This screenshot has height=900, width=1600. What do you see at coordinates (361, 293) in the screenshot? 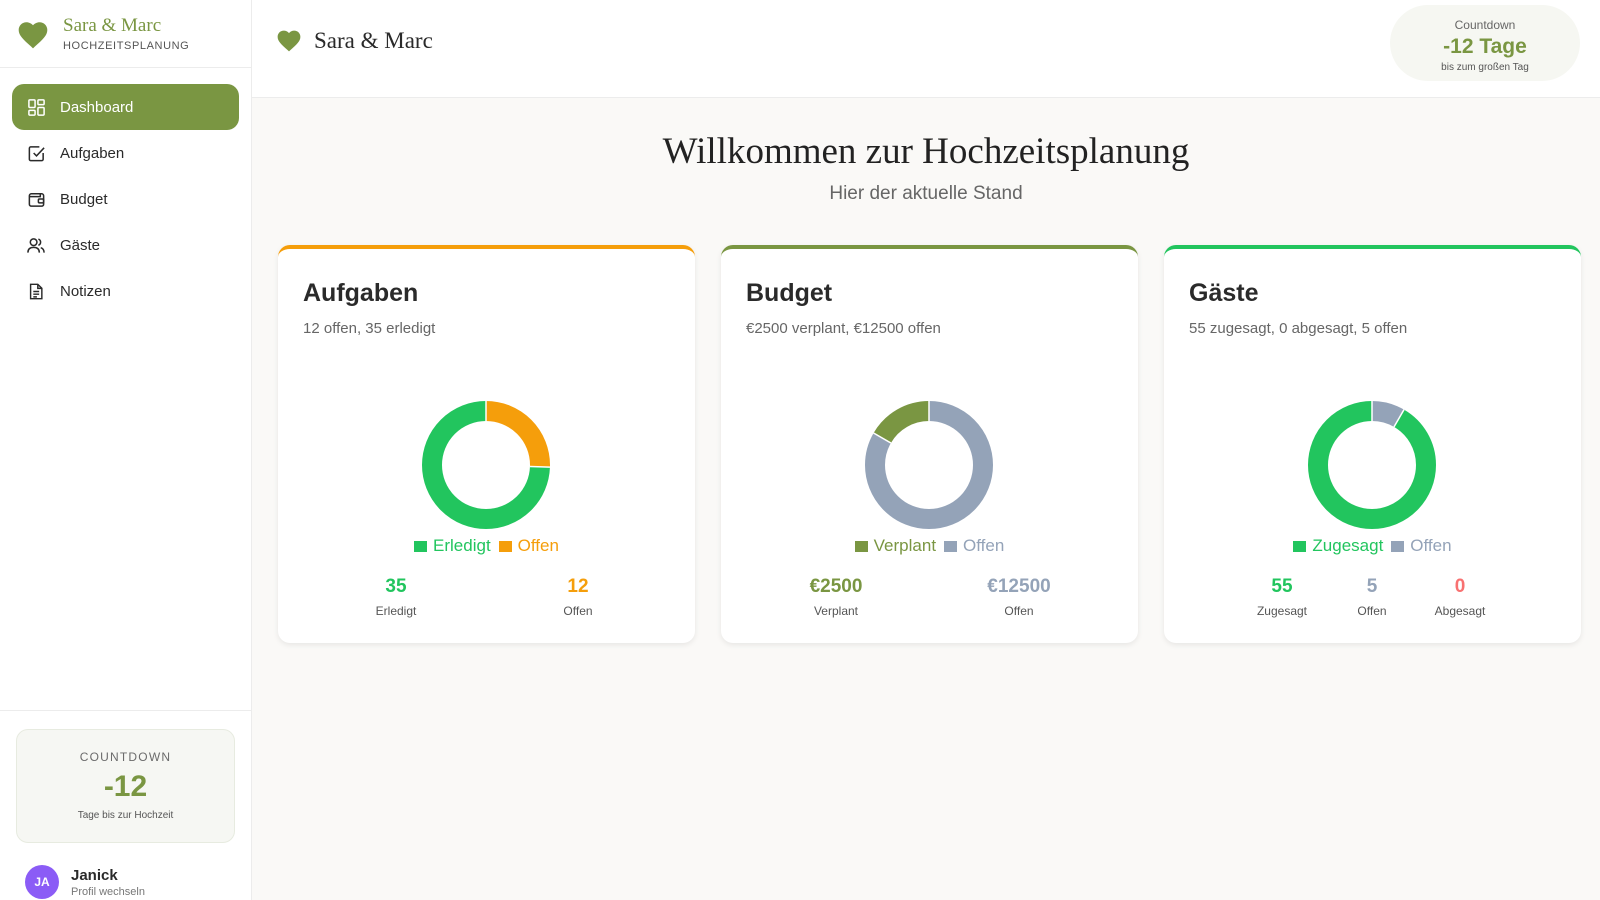
I see `card-title: Aufgaben` at bounding box center [361, 293].